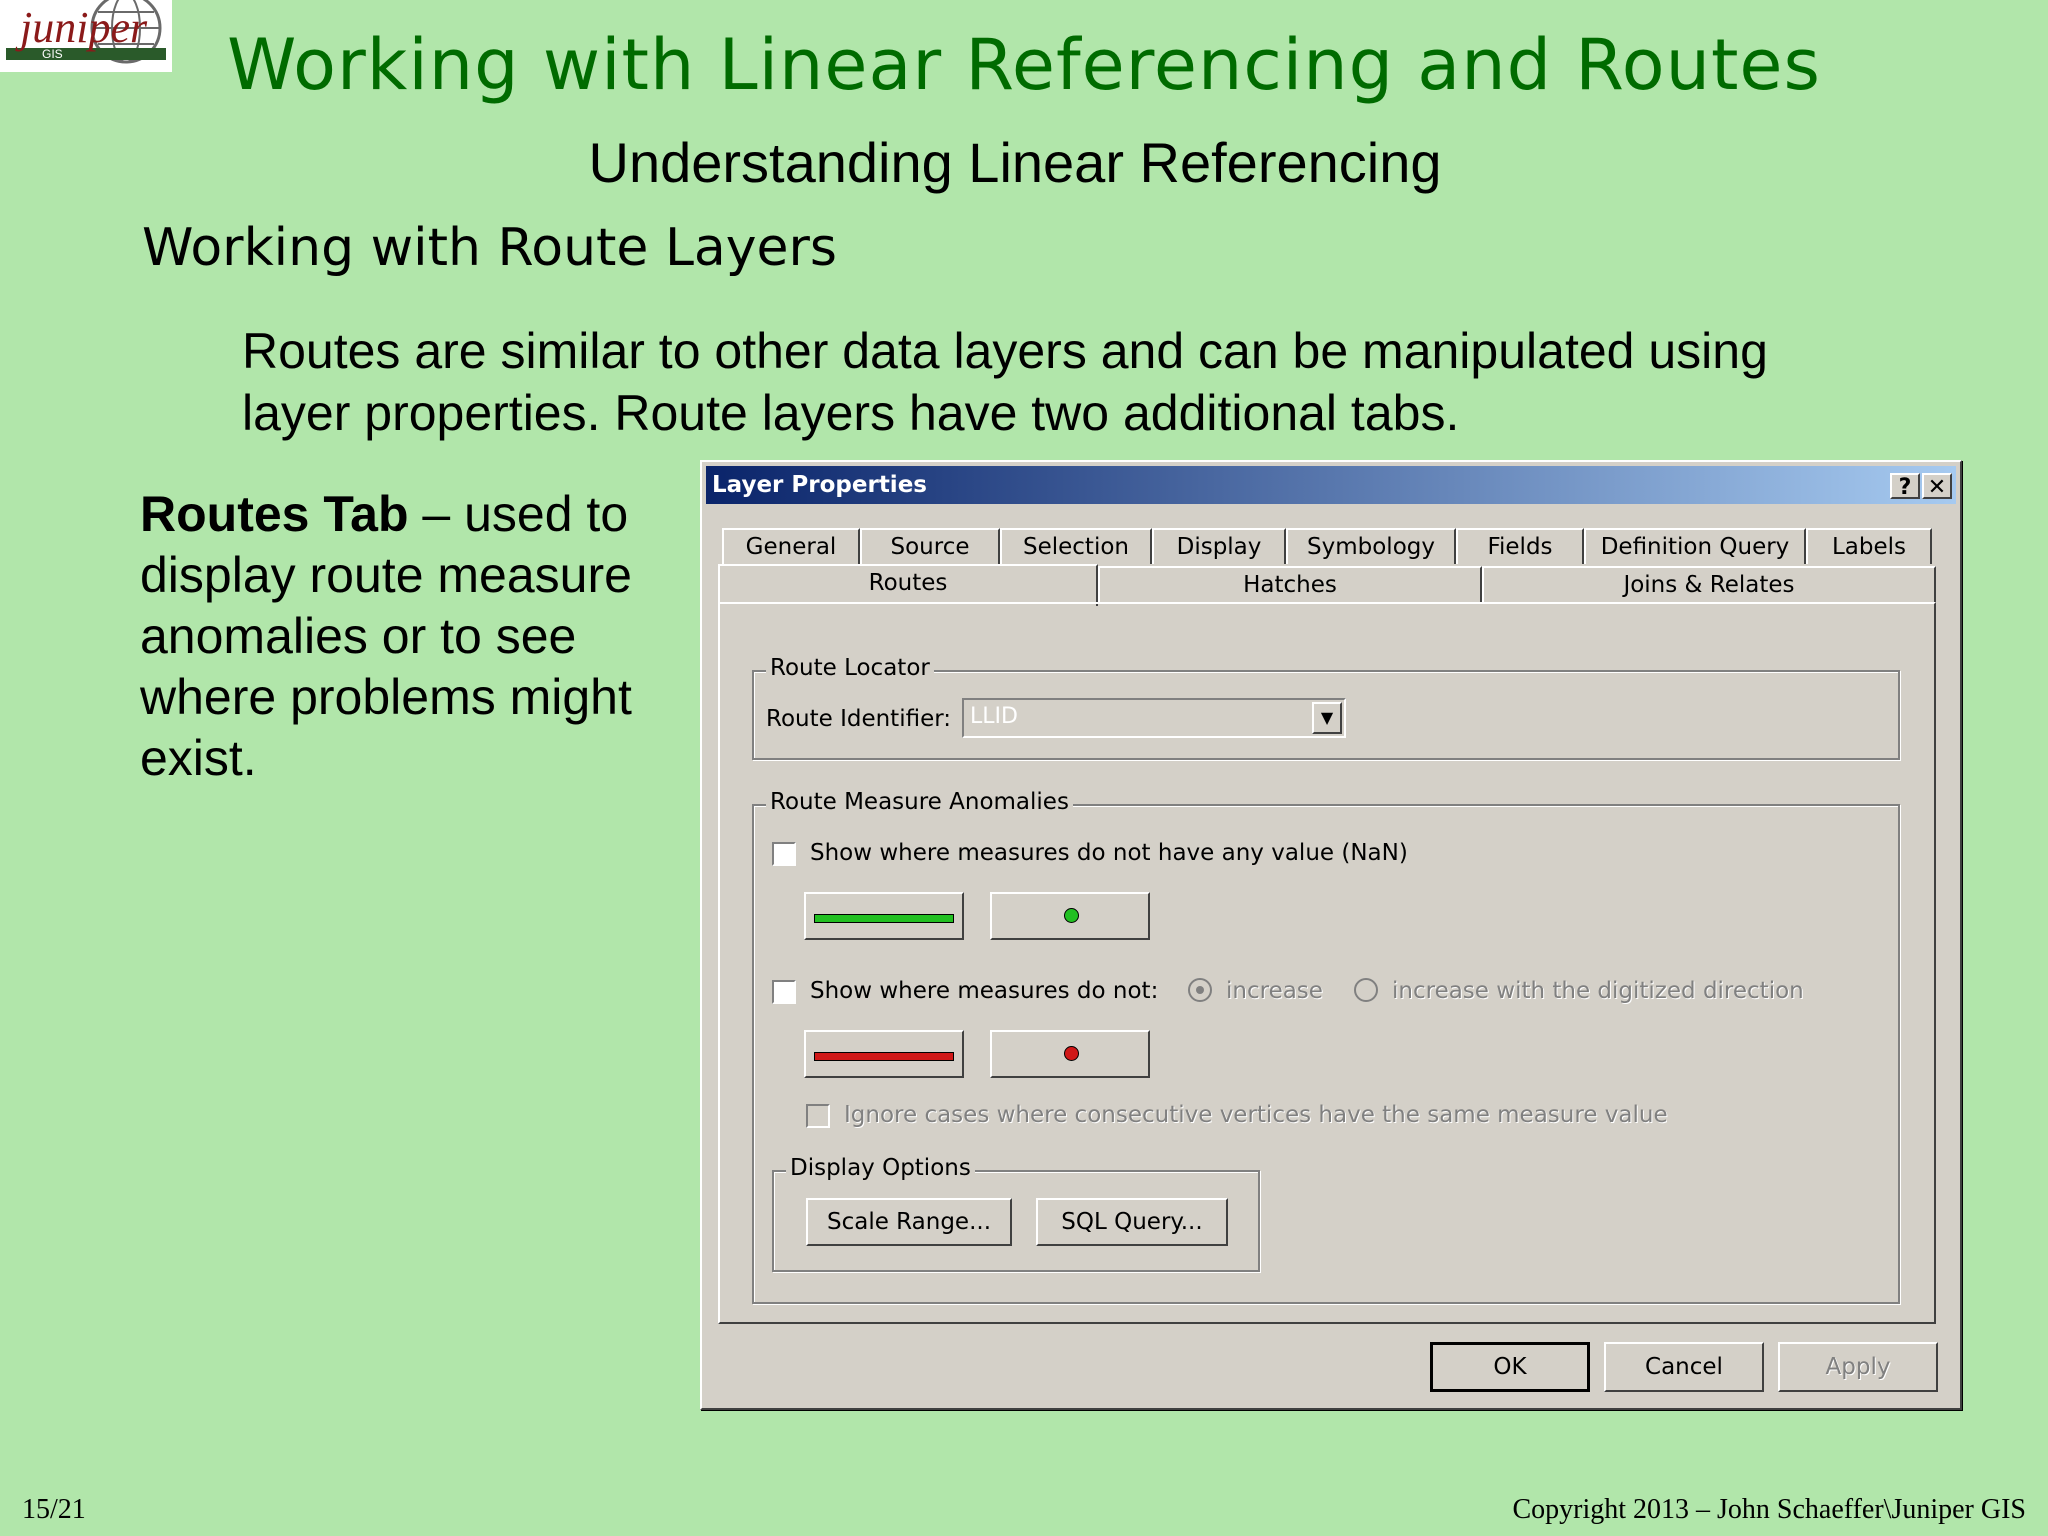 This screenshot has width=2048, height=1536. I want to click on routes-tab-bold: Routes Tab, so click(274, 514).